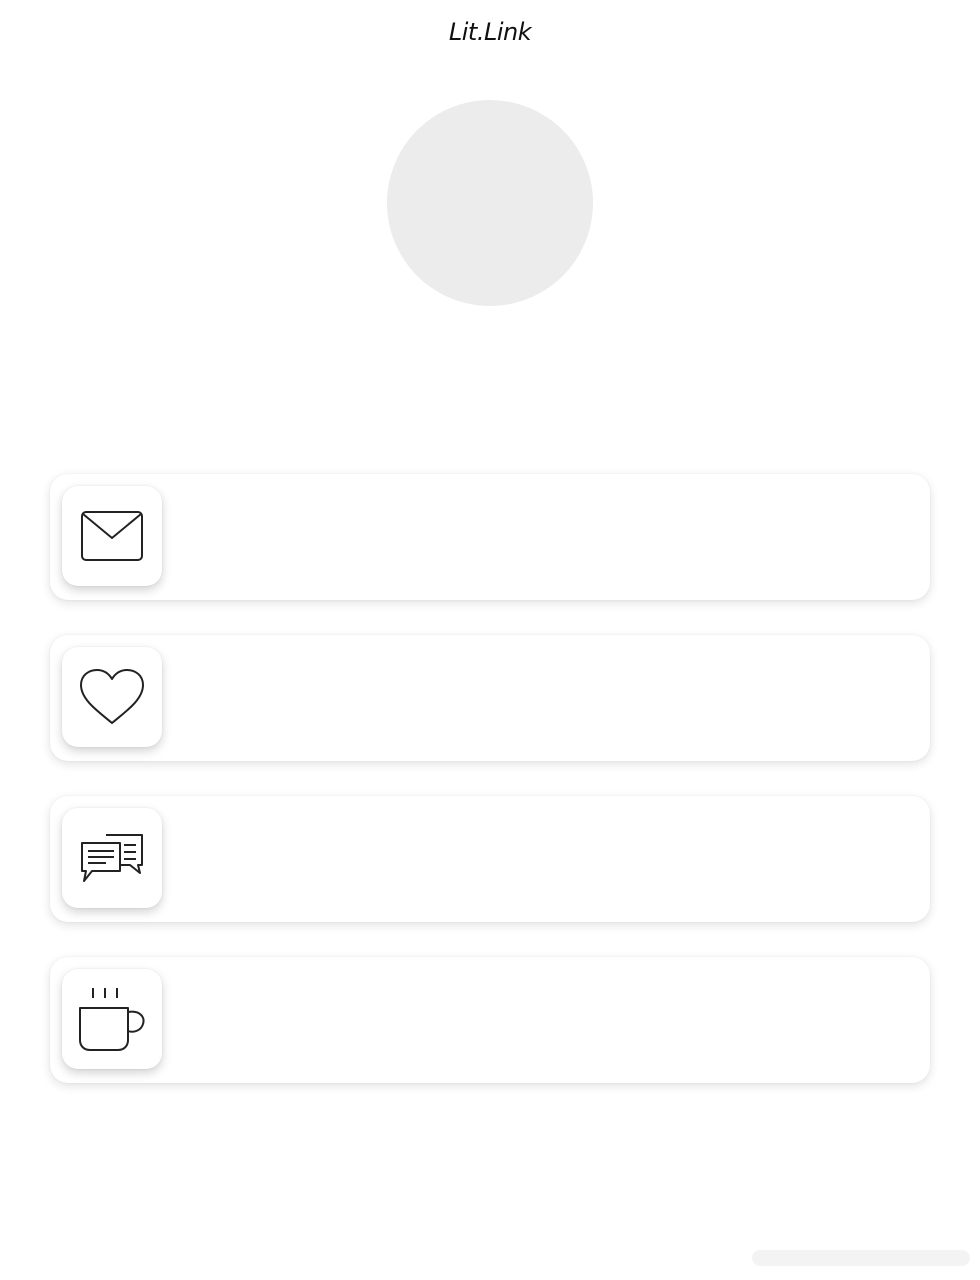 The width and height of the screenshot is (980, 1280). I want to click on link-card-mail, so click(490, 537).